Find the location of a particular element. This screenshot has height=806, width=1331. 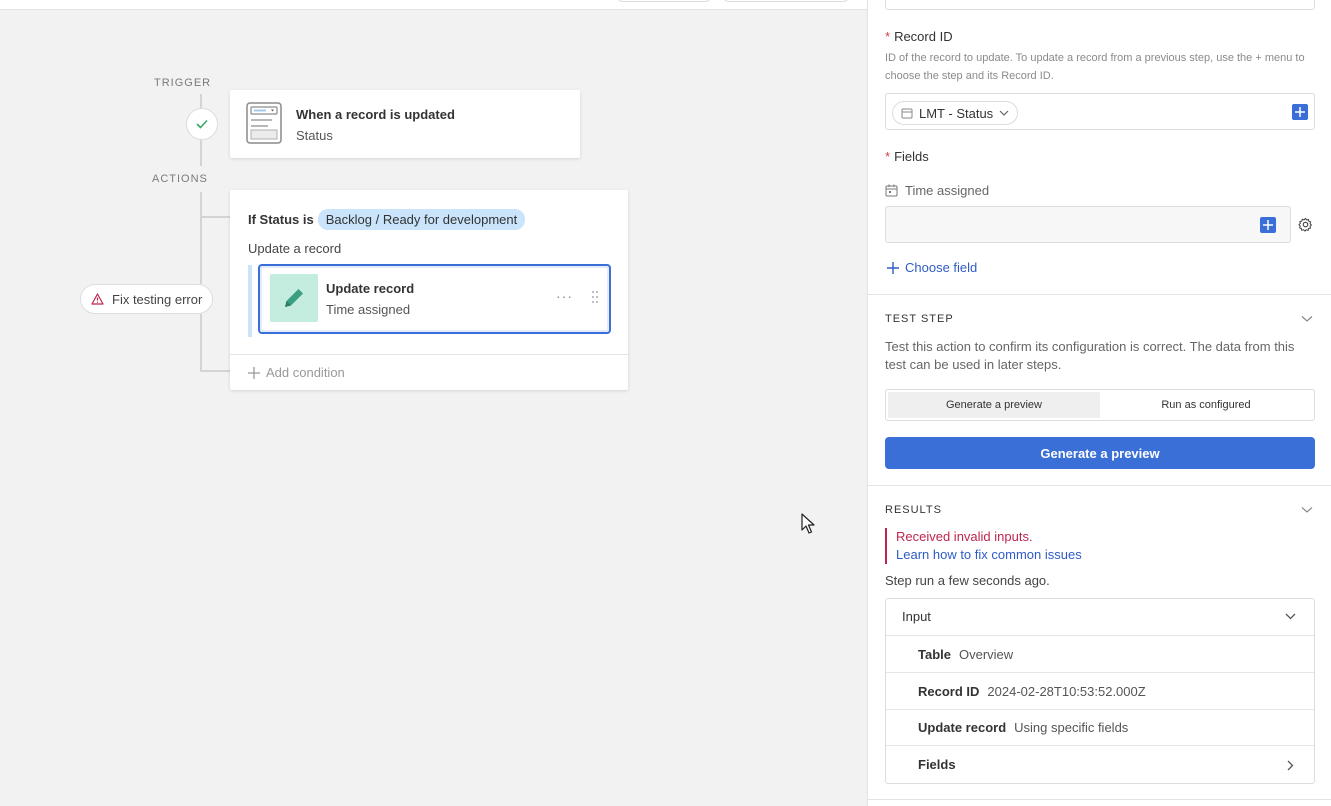

record-id-token-label: LMT - Status is located at coordinates (956, 113).